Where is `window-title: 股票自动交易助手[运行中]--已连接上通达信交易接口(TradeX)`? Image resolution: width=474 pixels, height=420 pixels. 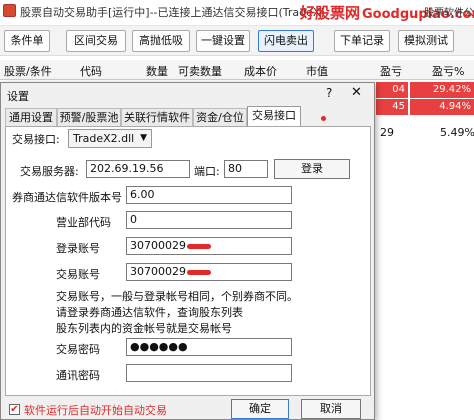
window-title: 股票自动交易助手[运行中]--已连接上通达信交易接口(TradeX) is located at coordinates (172, 12).